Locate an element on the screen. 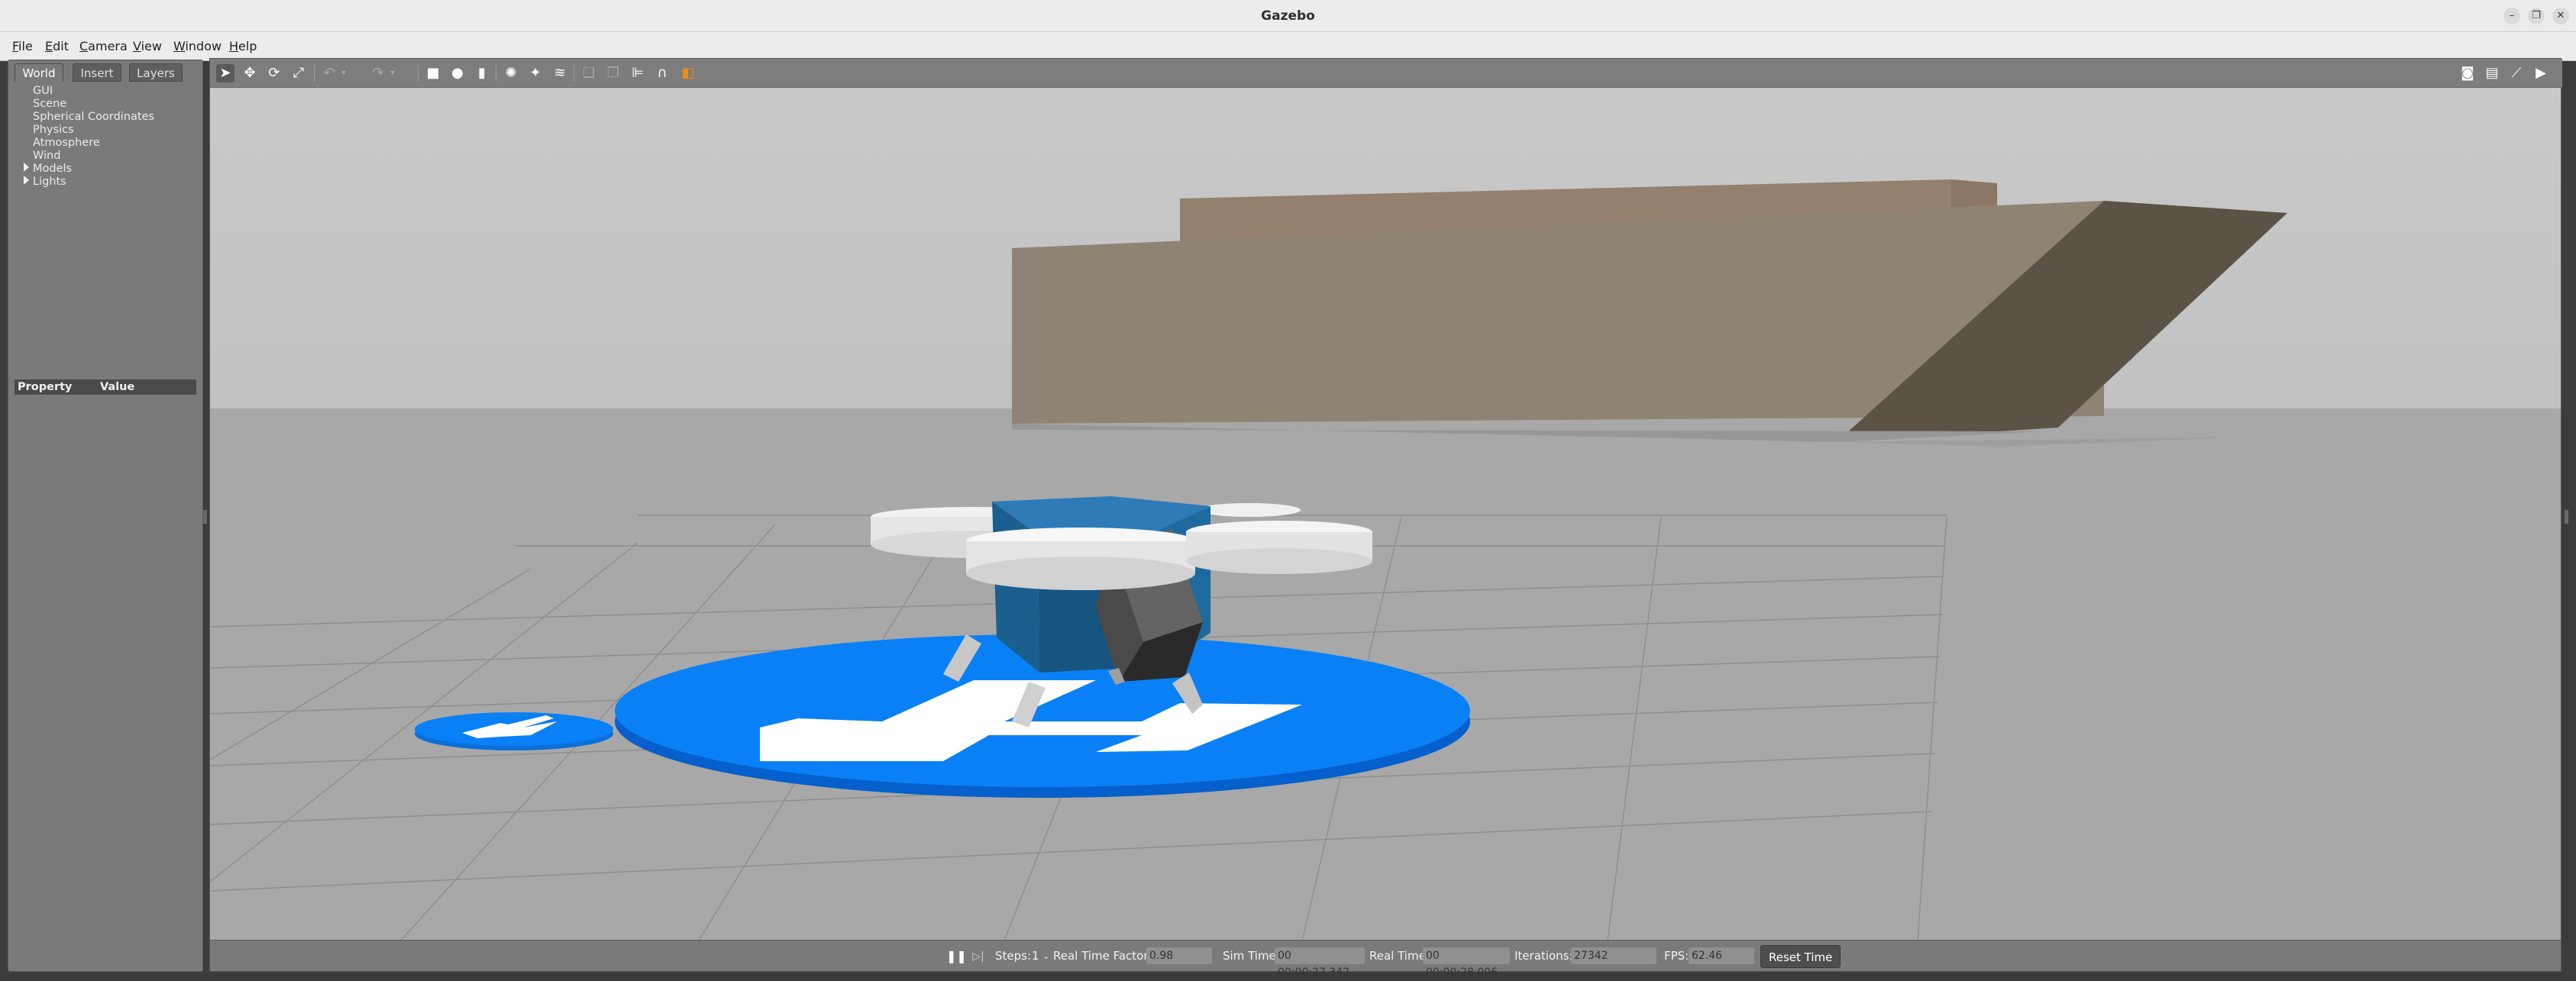  change-view-icon: ◧ is located at coordinates (688, 73).